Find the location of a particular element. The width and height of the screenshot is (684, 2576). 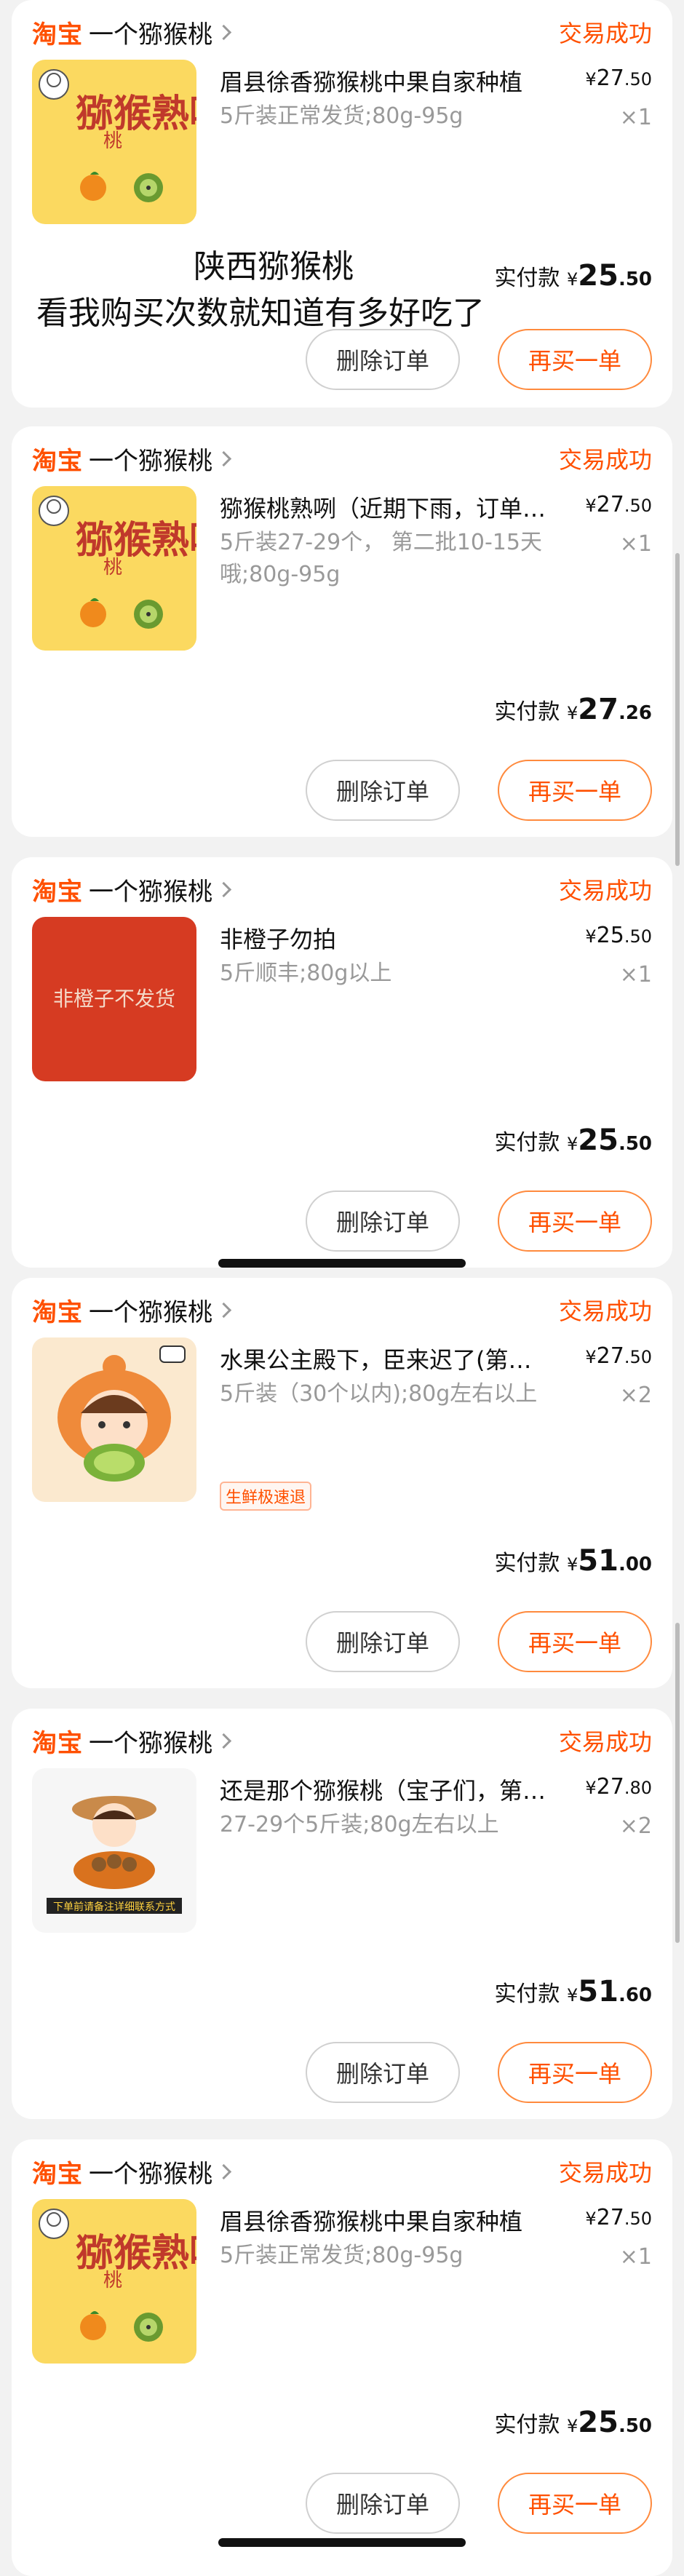

fresh-refund-badge: 生鲜极速退 is located at coordinates (266, 1497).